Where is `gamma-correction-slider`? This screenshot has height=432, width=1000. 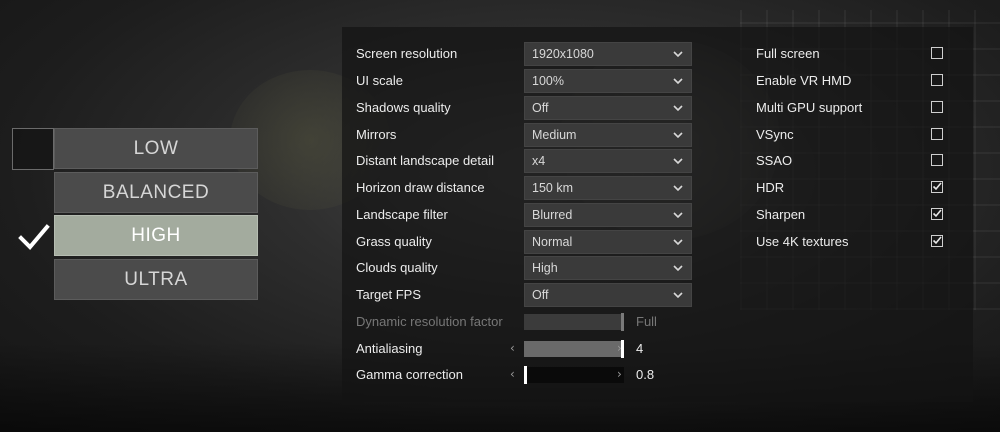 gamma-correction-slider is located at coordinates (574, 375).